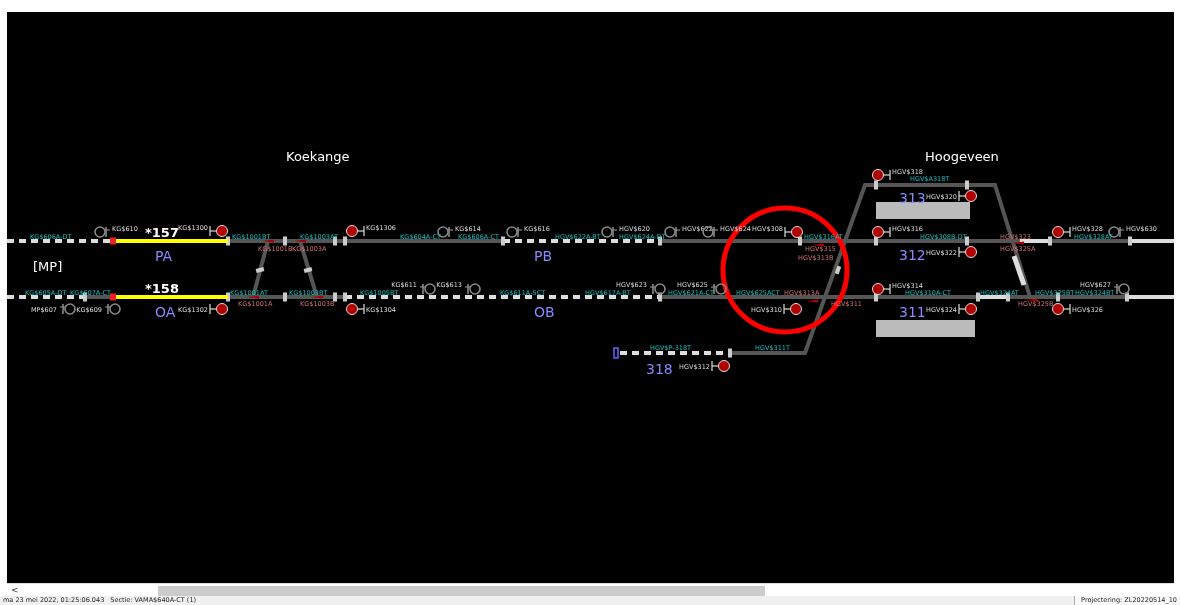  I want to click on track-name: OA, so click(165, 312).